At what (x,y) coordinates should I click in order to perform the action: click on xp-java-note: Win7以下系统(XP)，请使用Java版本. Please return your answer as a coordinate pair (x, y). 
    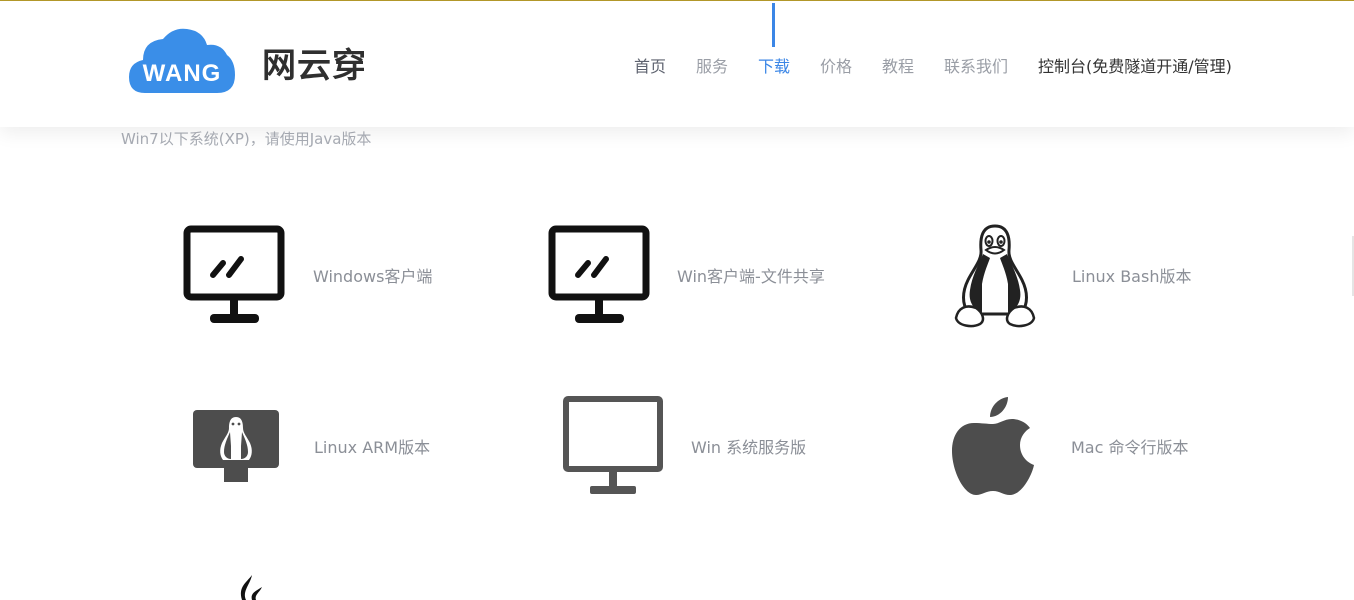
    Looking at the image, I should click on (246, 139).